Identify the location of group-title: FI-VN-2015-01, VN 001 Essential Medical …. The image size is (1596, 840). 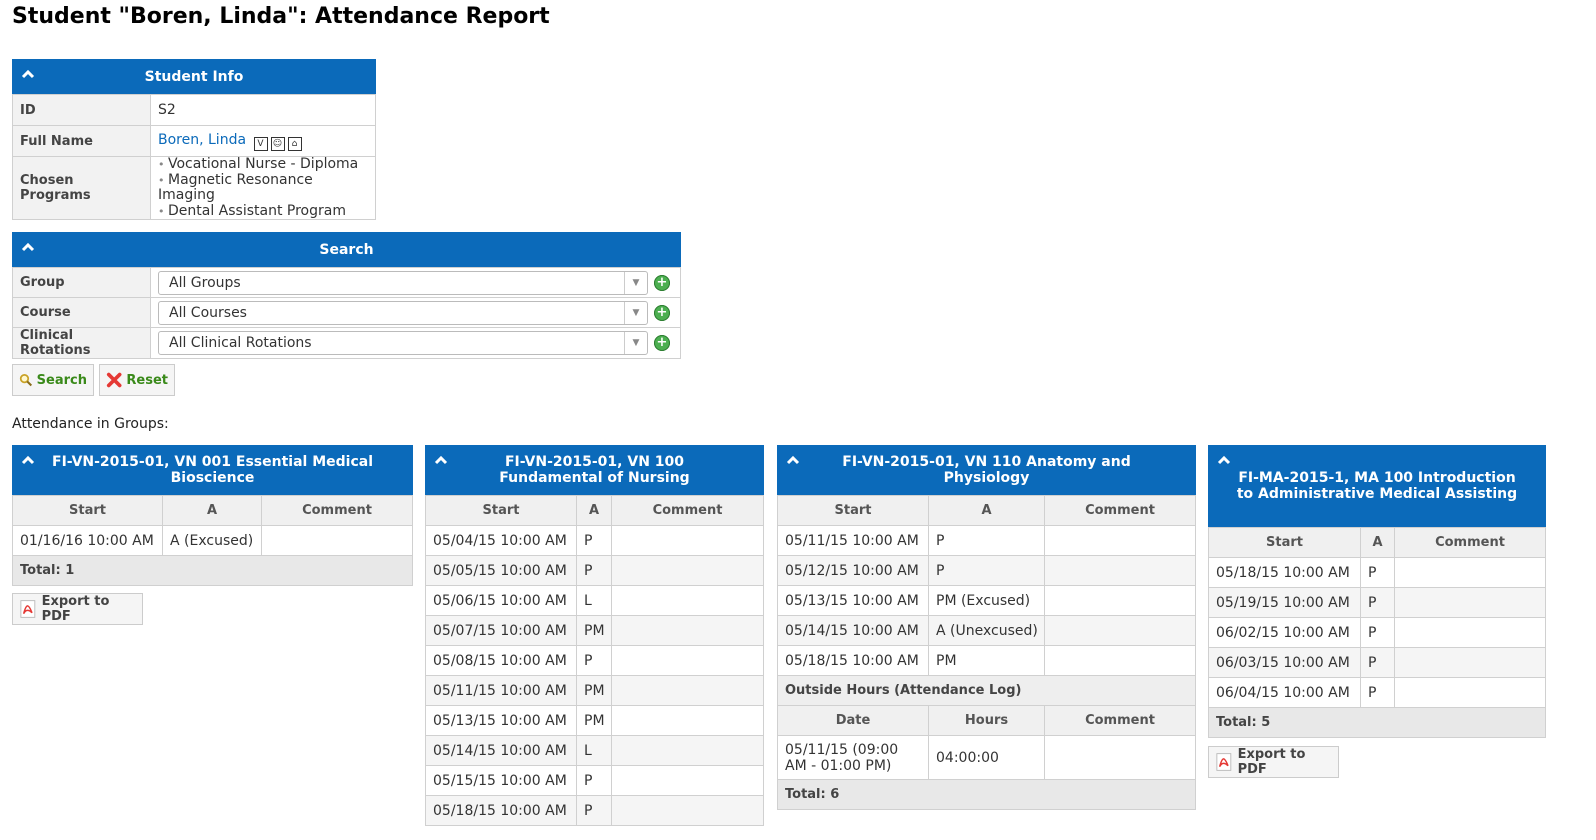
(212, 470).